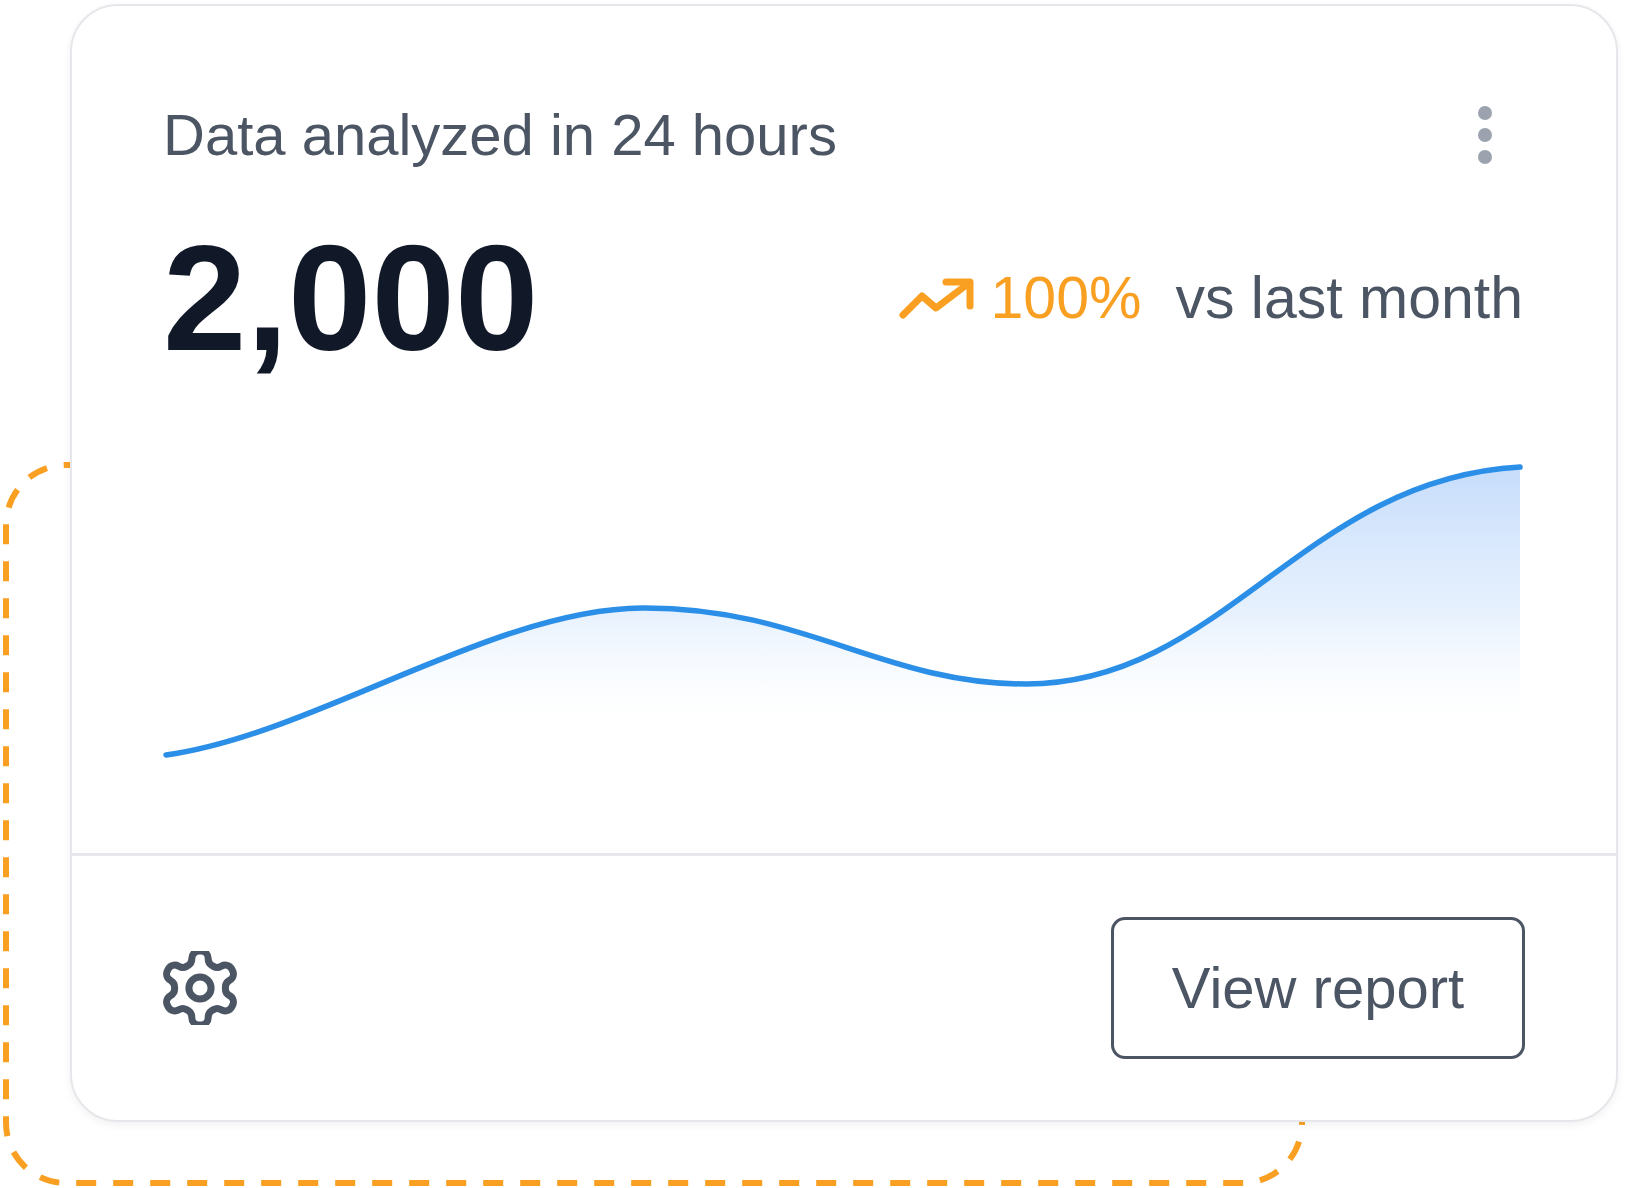 This screenshot has height=1188, width=1628. Describe the element at coordinates (936, 298) in the screenshot. I see `trend-up-icon` at that location.